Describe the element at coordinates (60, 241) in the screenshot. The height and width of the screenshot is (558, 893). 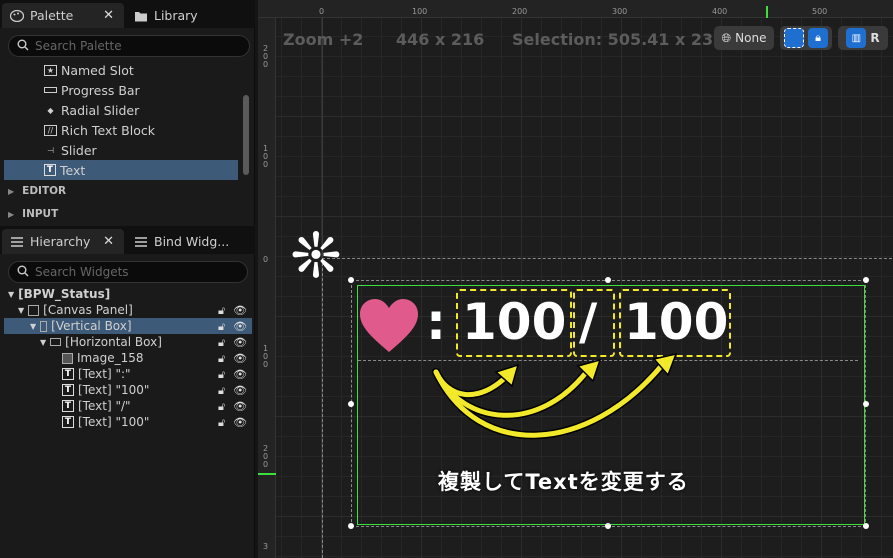
I see `tab-hierarchy-label: Hierarchy` at that location.